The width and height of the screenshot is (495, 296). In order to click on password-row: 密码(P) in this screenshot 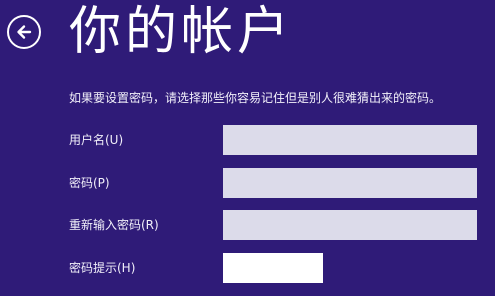, I will do `click(274, 183)`.